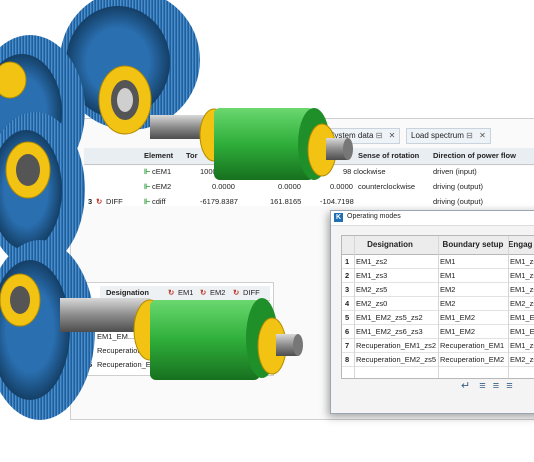  I want to click on move-down-icon: ≡, so click(496, 386).